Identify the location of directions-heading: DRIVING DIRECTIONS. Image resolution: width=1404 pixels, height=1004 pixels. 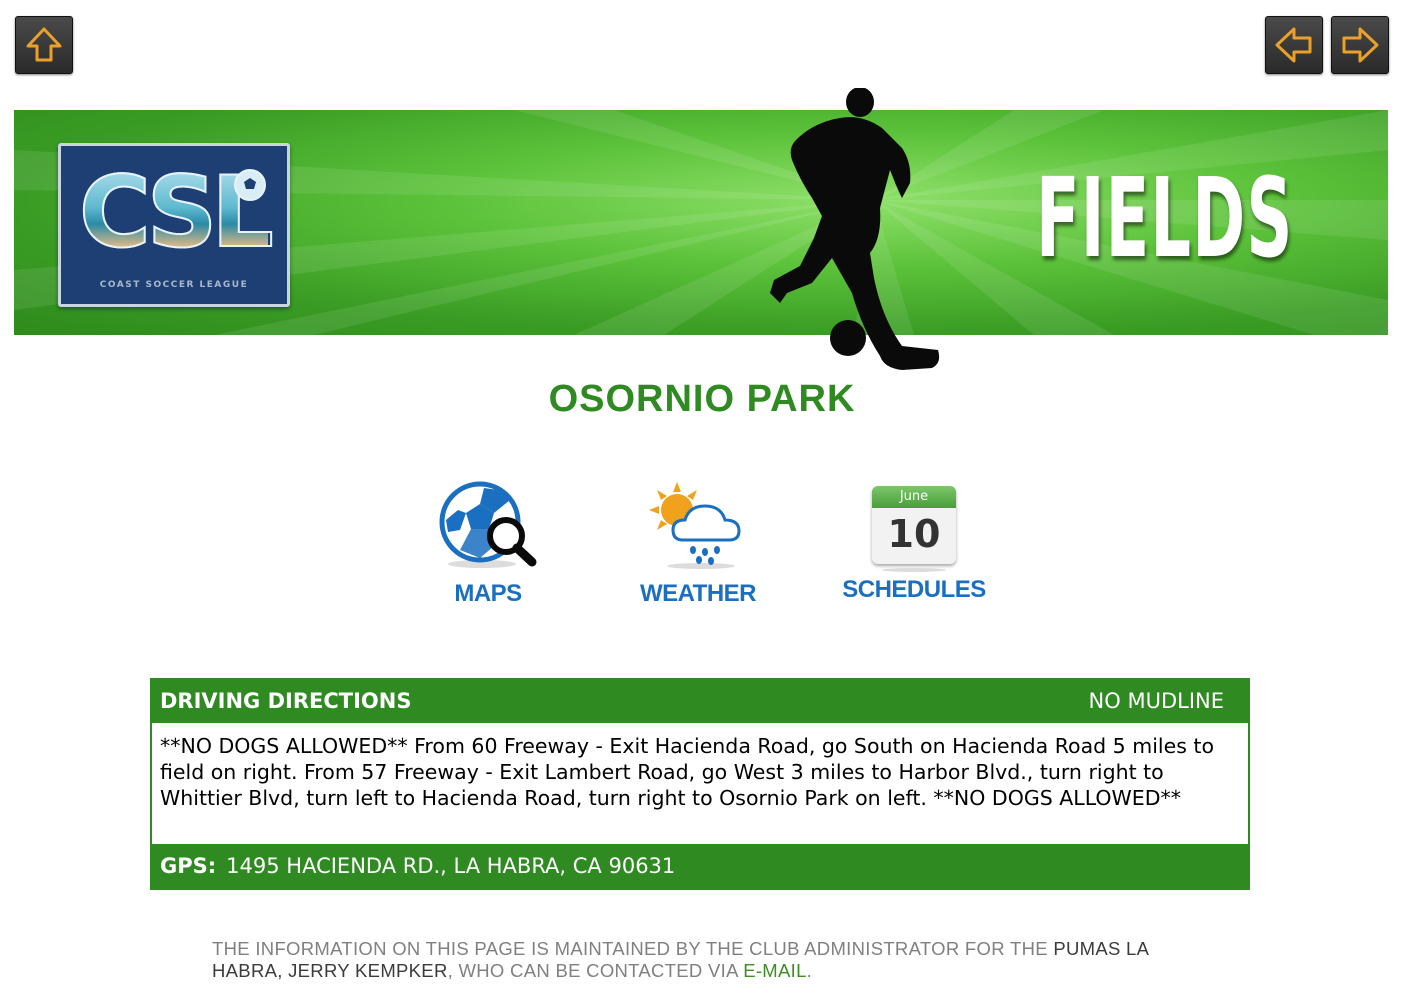
(286, 701).